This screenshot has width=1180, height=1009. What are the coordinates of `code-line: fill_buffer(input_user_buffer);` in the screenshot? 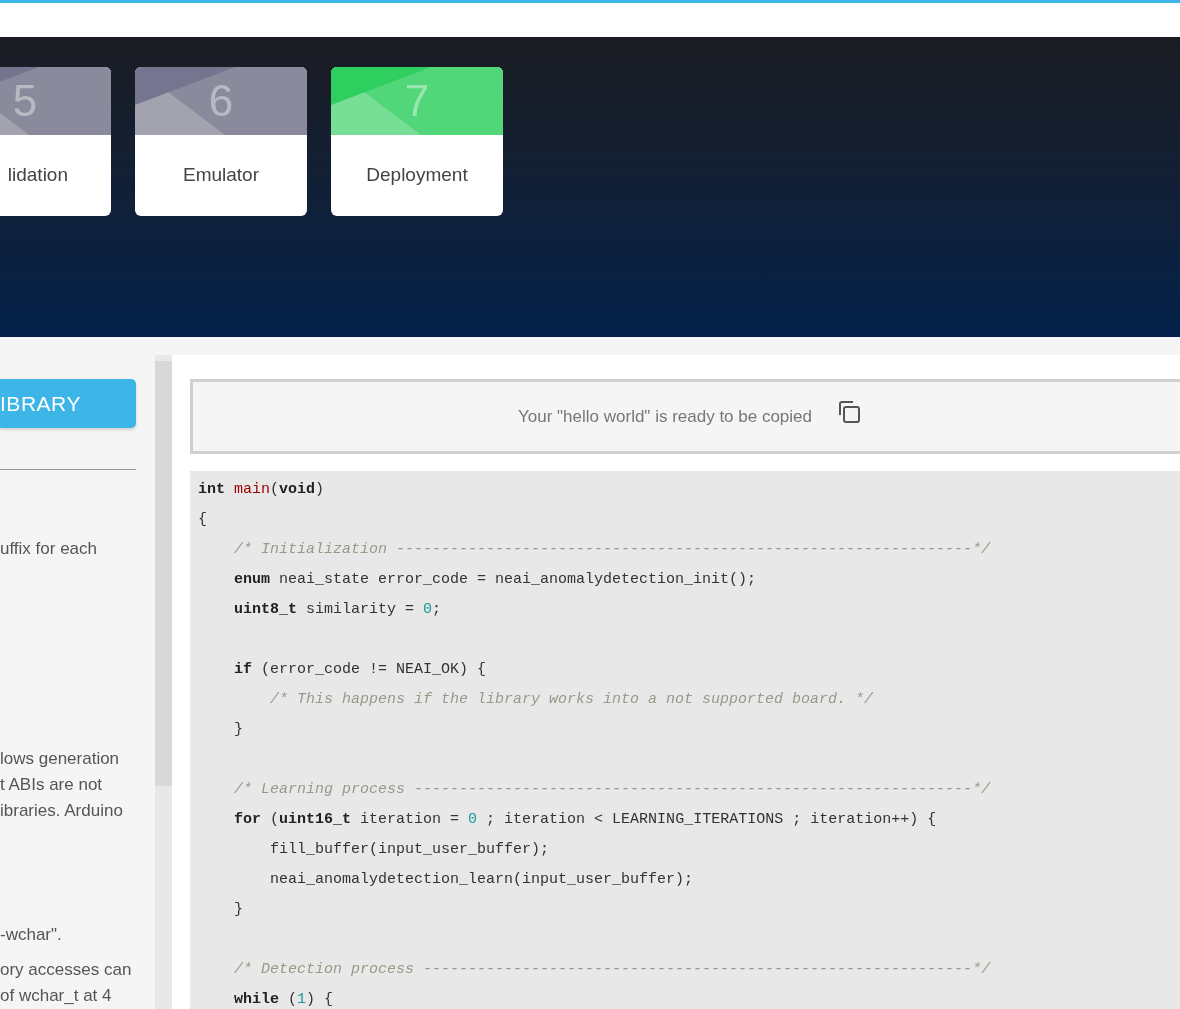 It's located at (410, 850).